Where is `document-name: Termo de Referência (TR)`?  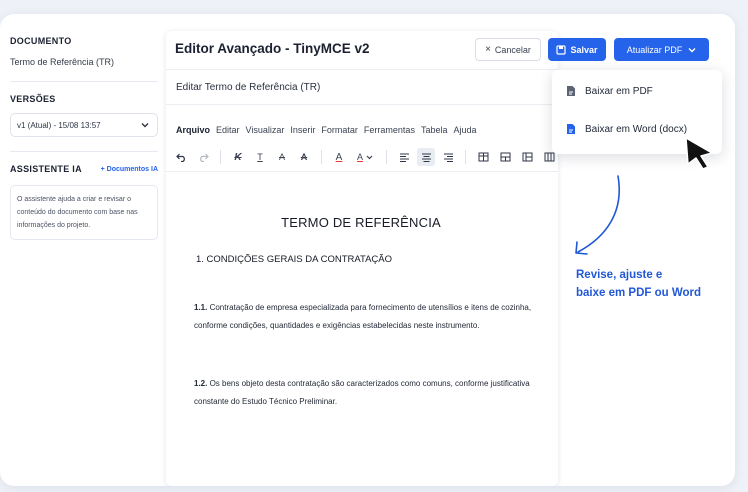 document-name: Termo de Referência (TR) is located at coordinates (62, 62).